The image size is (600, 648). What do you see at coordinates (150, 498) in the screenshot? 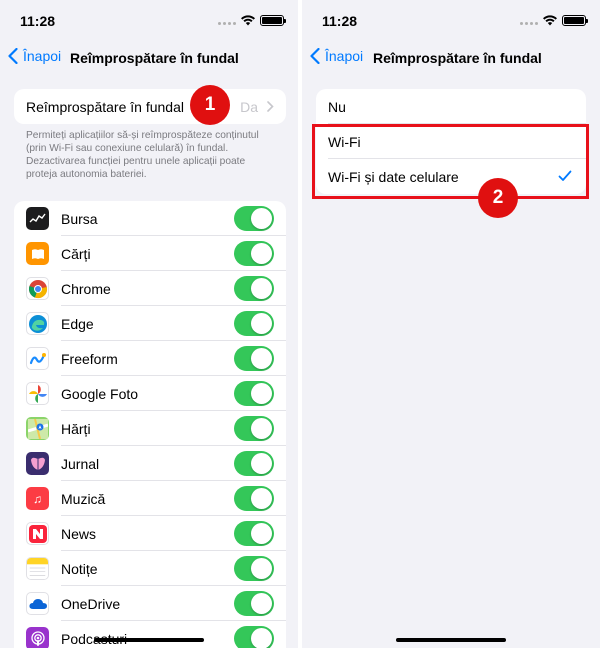
I see `app-row: ♫ Muzică` at bounding box center [150, 498].